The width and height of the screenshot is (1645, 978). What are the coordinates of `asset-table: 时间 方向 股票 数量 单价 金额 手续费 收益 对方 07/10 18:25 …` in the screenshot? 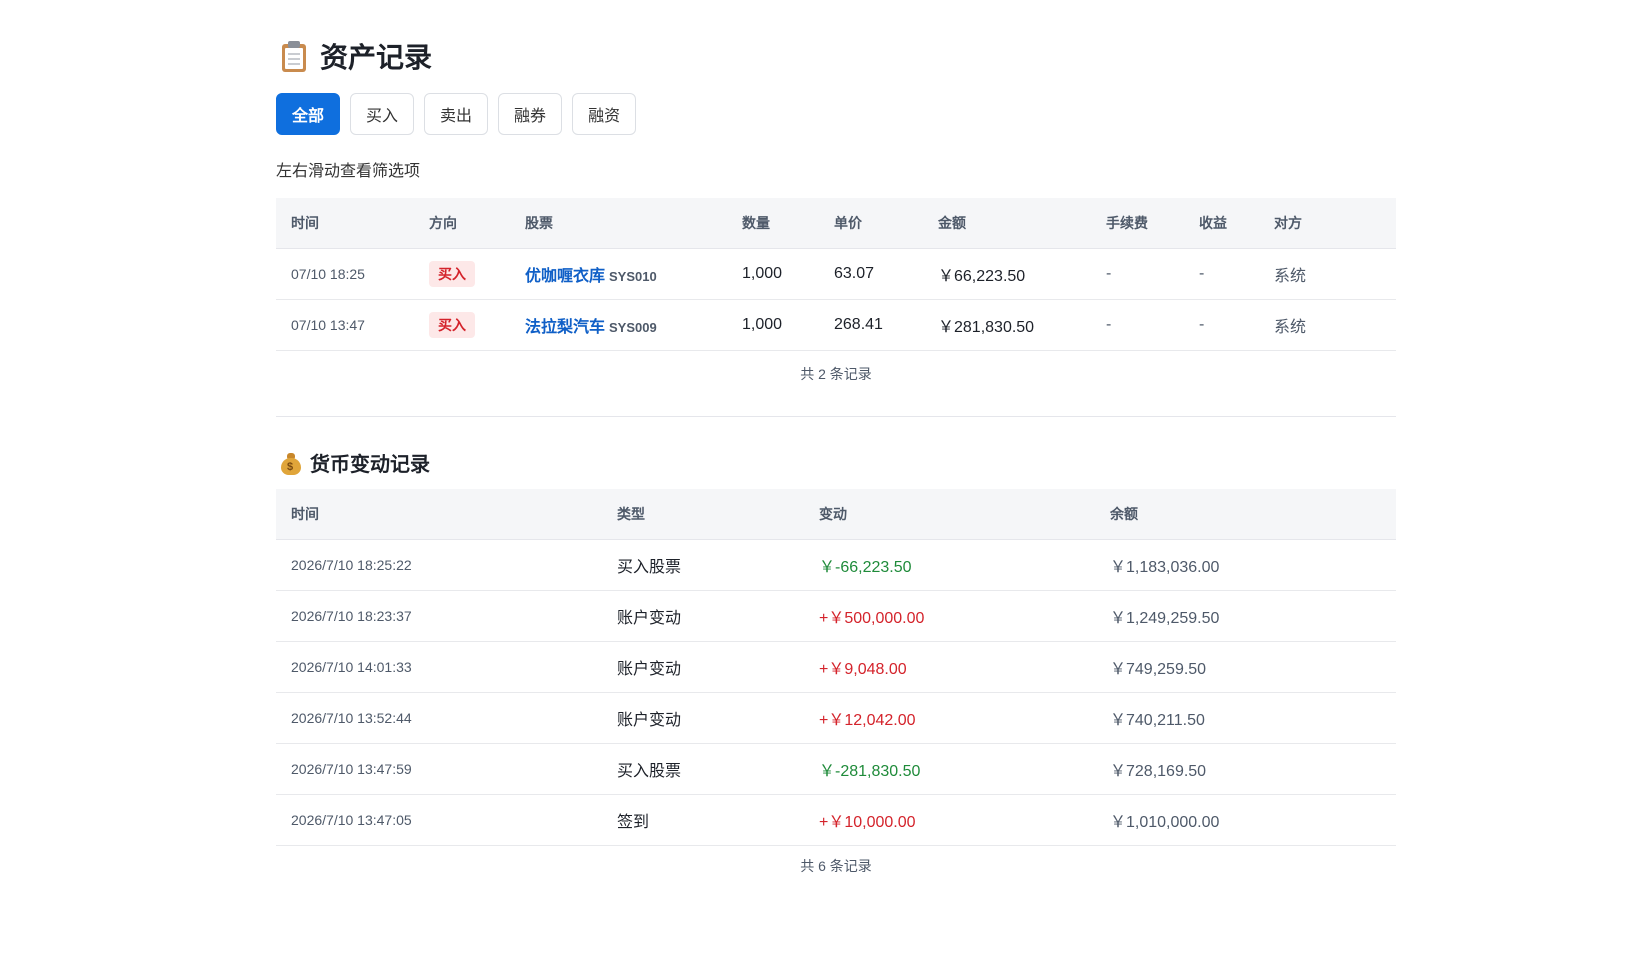 It's located at (836, 274).